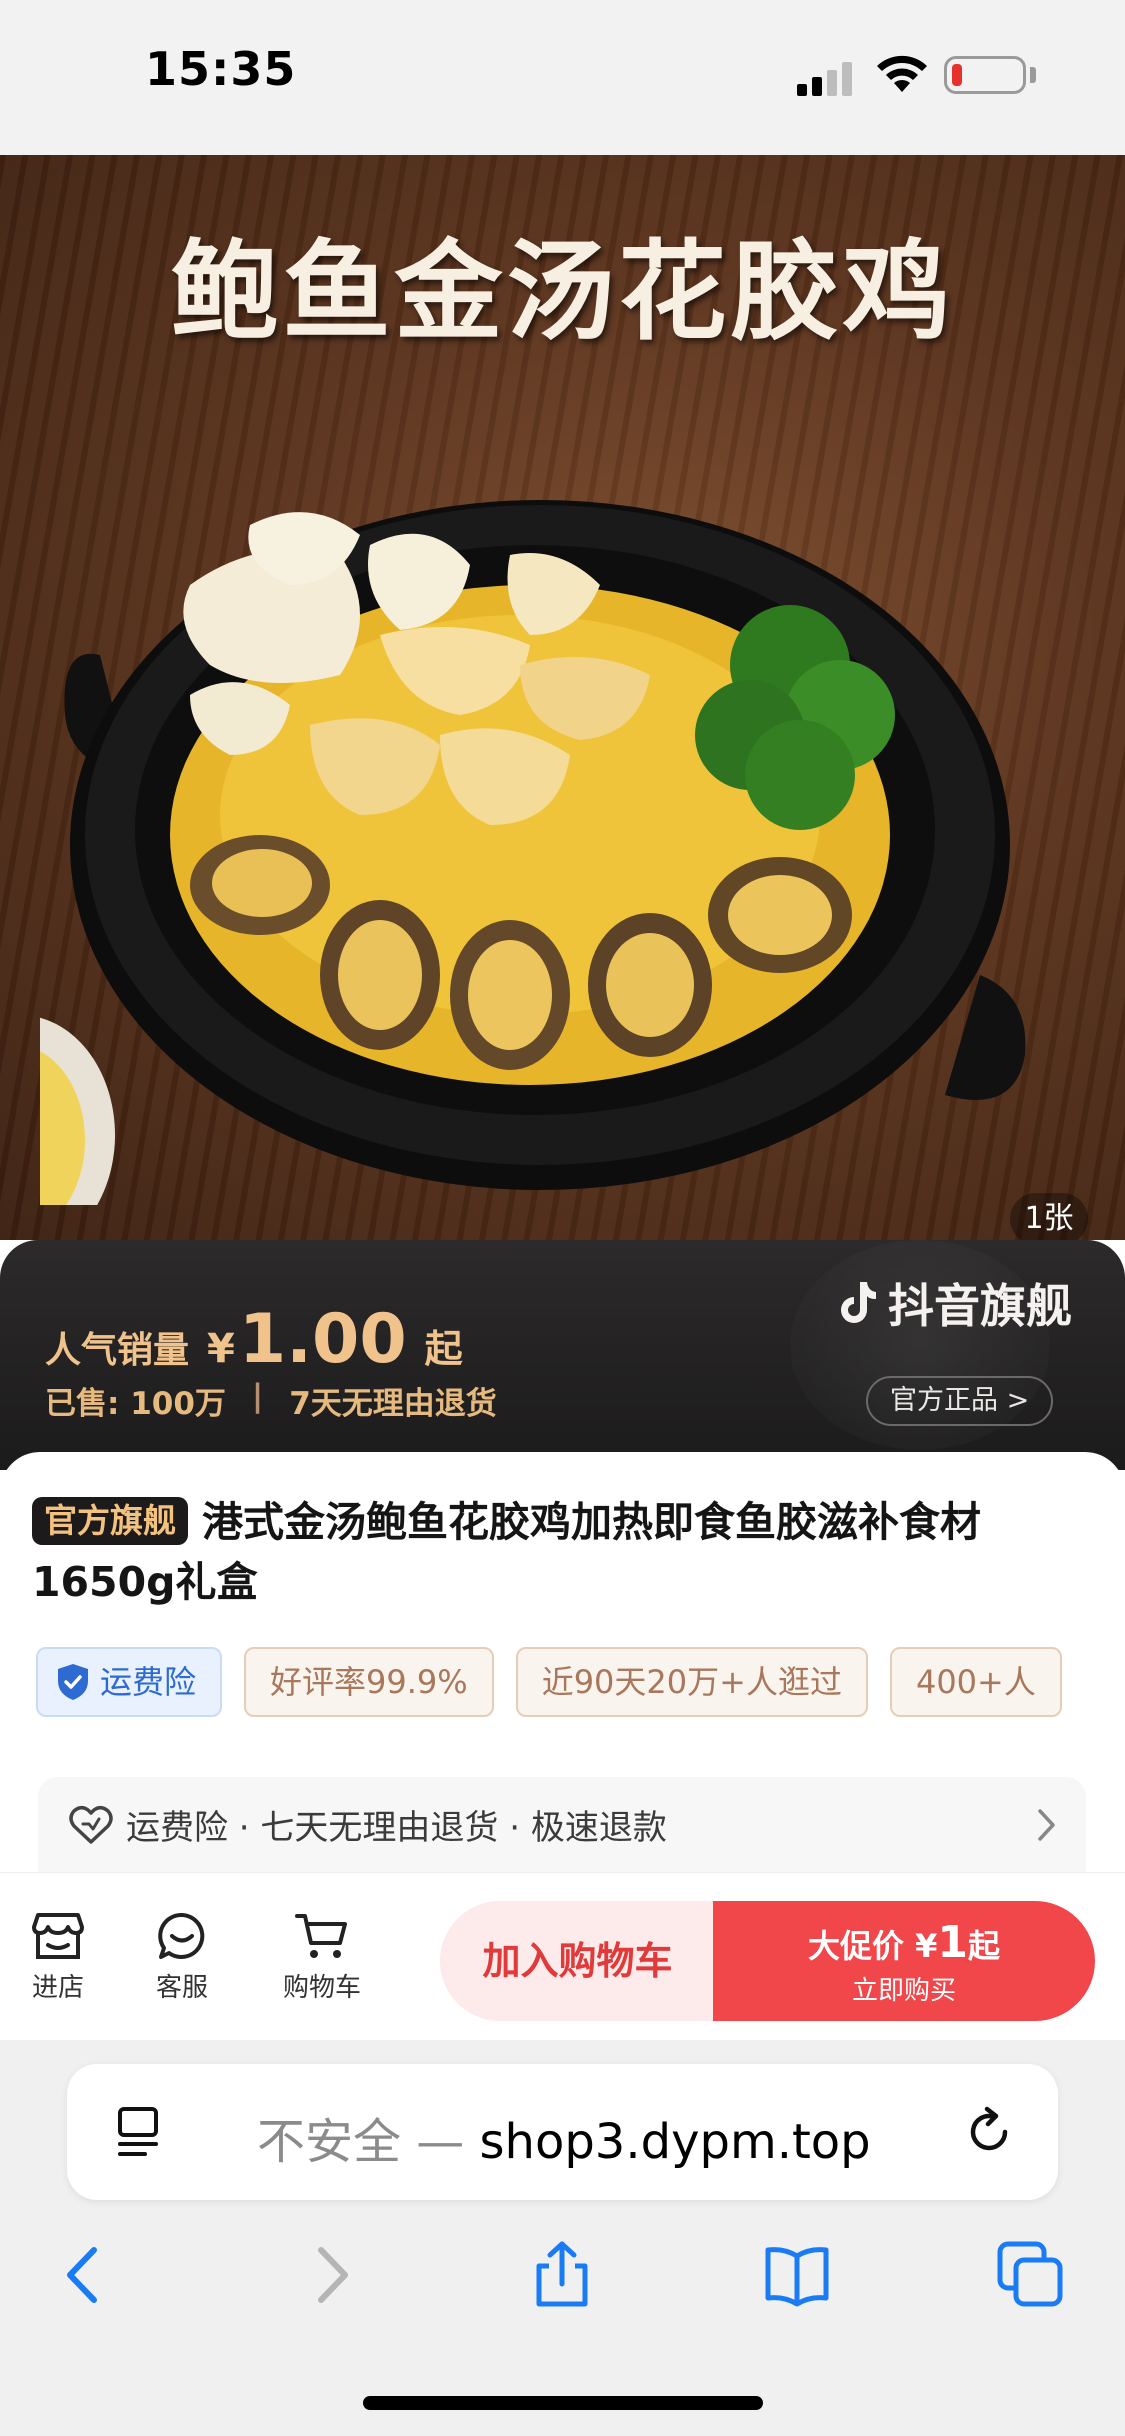  I want to click on address-bar: 不安全 — shop3.dypm.top, so click(562, 2132).